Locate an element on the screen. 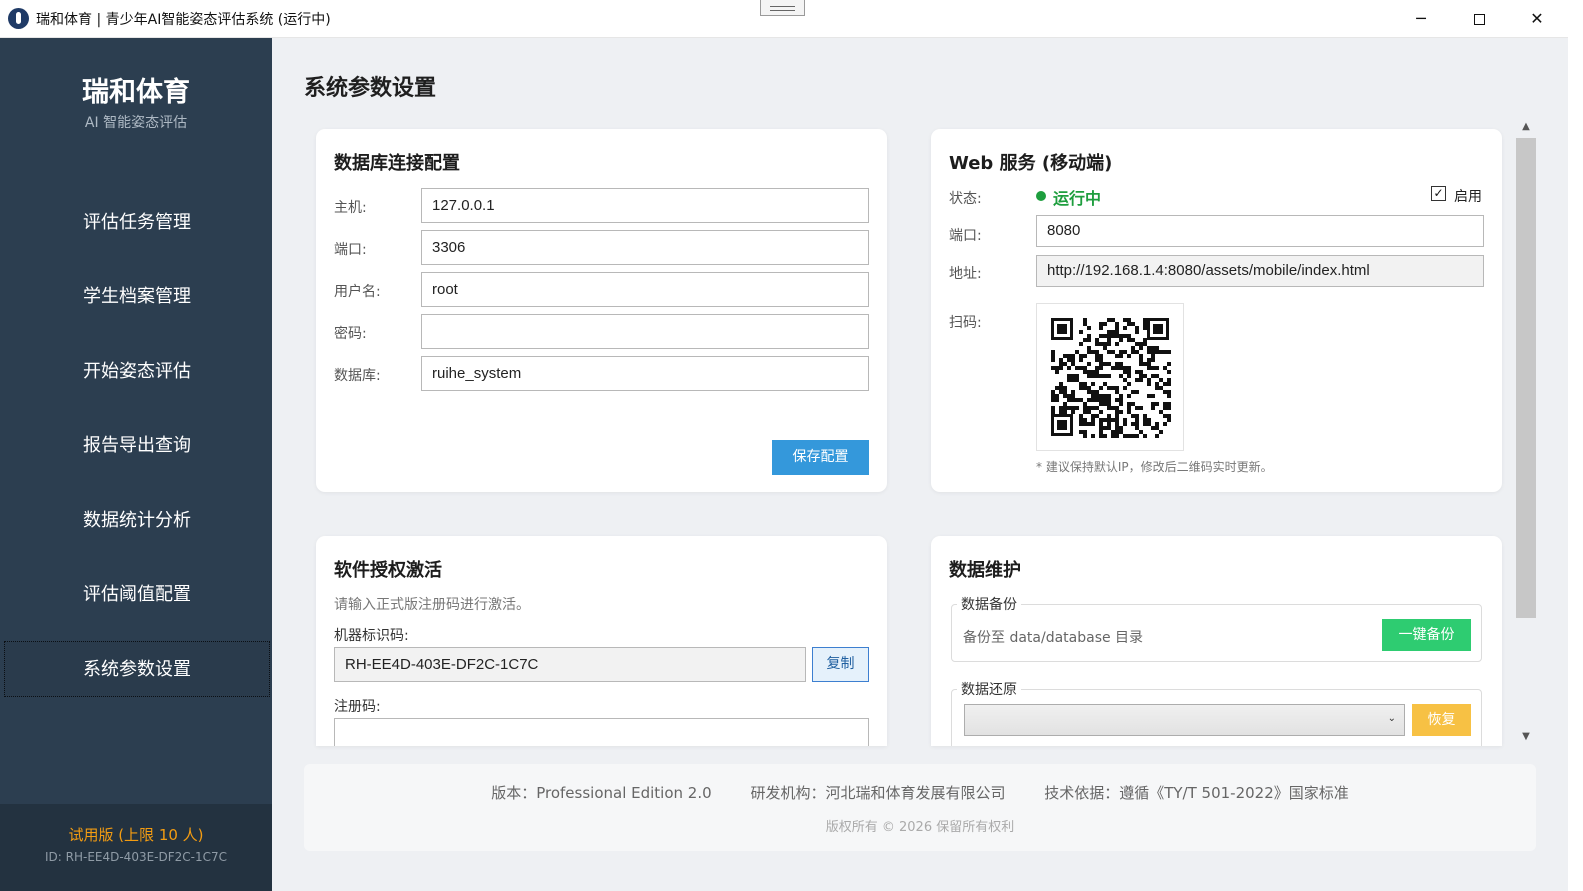  password-input is located at coordinates (645, 331).